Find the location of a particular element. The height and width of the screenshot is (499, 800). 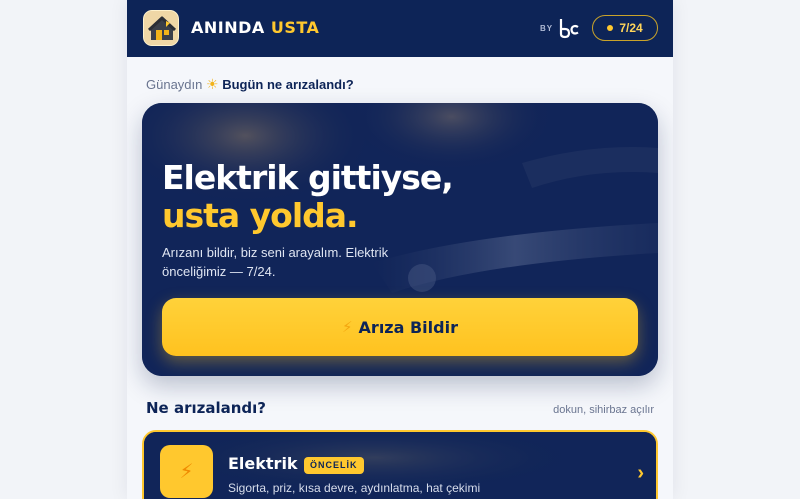

report-fault-label: Arıza Bildir is located at coordinates (408, 327).